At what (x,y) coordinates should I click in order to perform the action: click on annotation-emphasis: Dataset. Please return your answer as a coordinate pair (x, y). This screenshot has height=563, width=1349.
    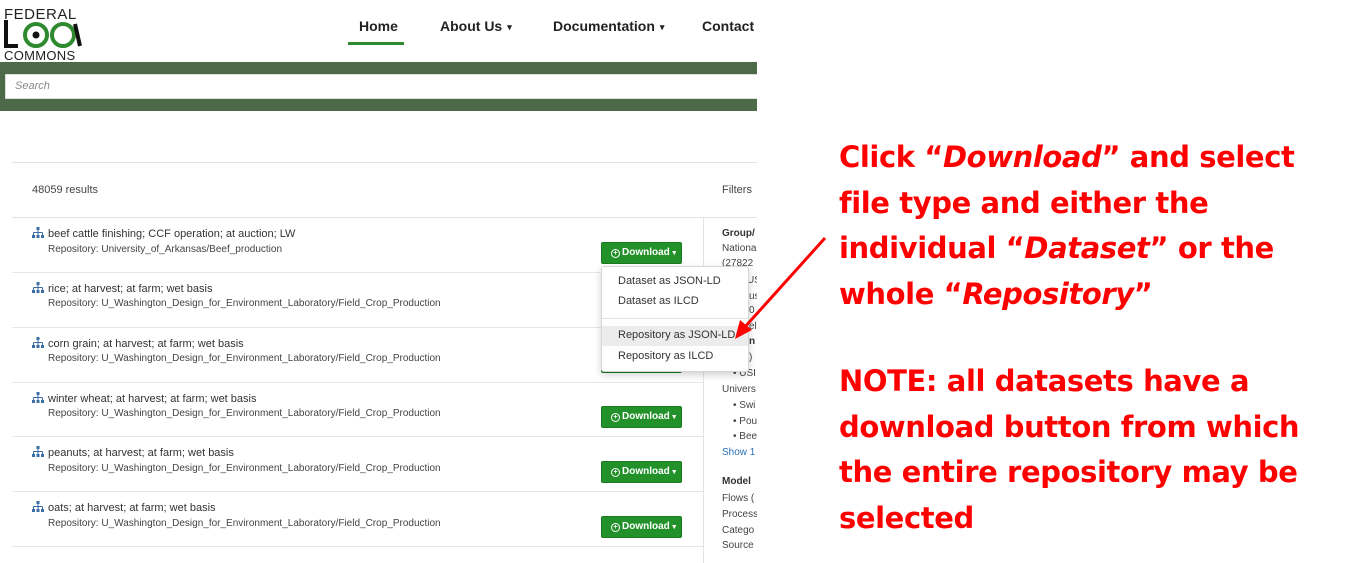
    Looking at the image, I should click on (1087, 248).